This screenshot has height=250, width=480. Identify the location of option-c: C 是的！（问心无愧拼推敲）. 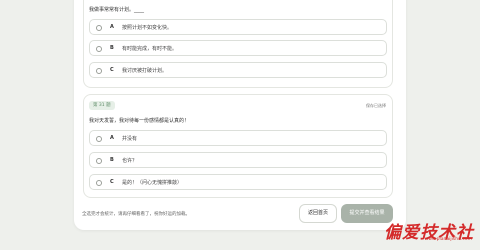
(238, 182).